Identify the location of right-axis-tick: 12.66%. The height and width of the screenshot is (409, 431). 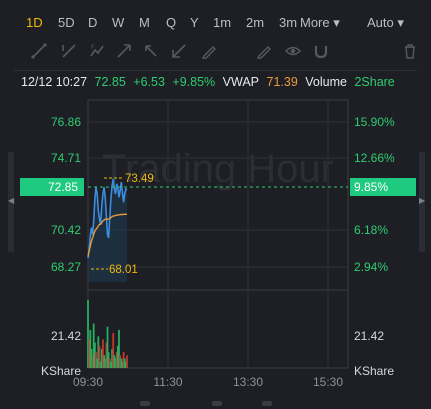
(374, 158).